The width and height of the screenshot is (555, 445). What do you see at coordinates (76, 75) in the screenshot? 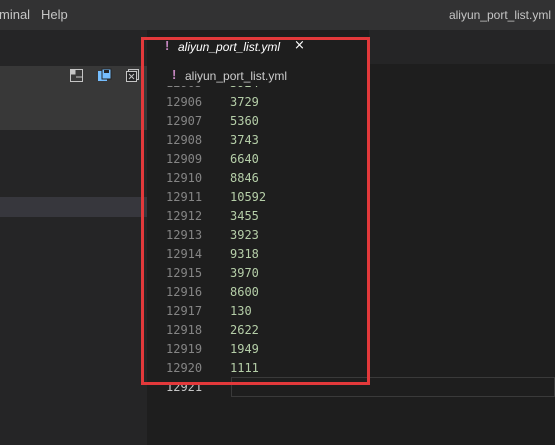
I see `new-file-icon` at bounding box center [76, 75].